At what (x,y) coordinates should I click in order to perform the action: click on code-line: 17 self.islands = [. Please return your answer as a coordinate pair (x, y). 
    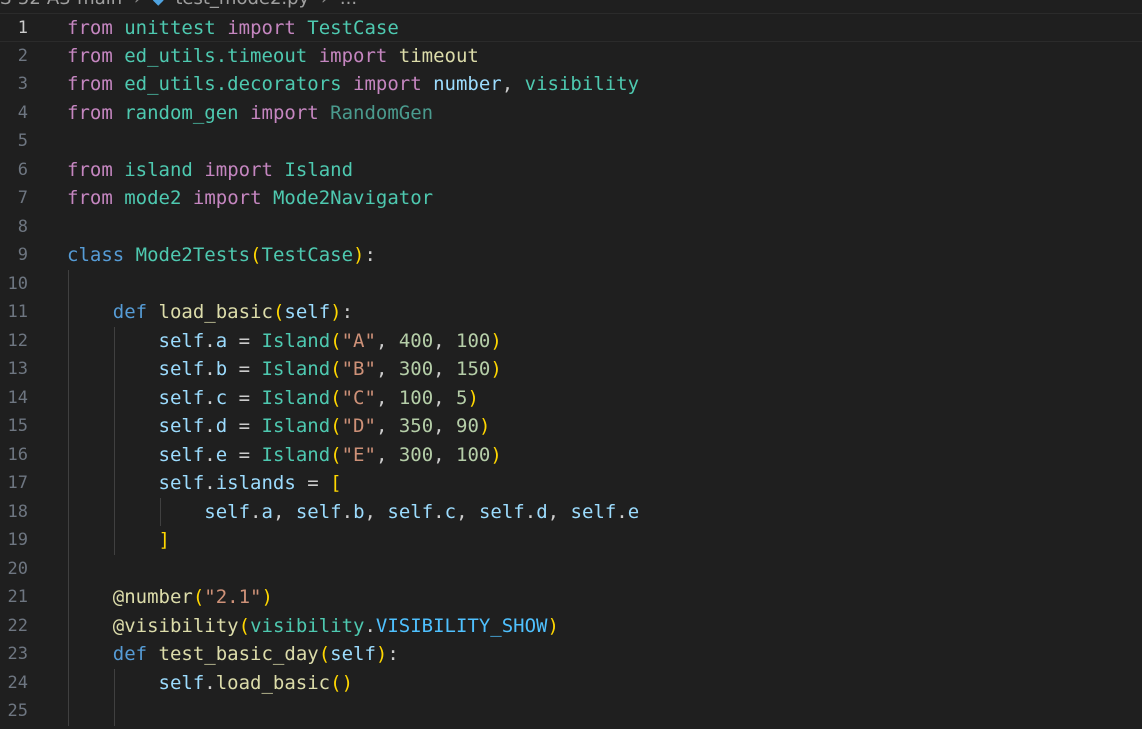
    Looking at the image, I should click on (571, 483).